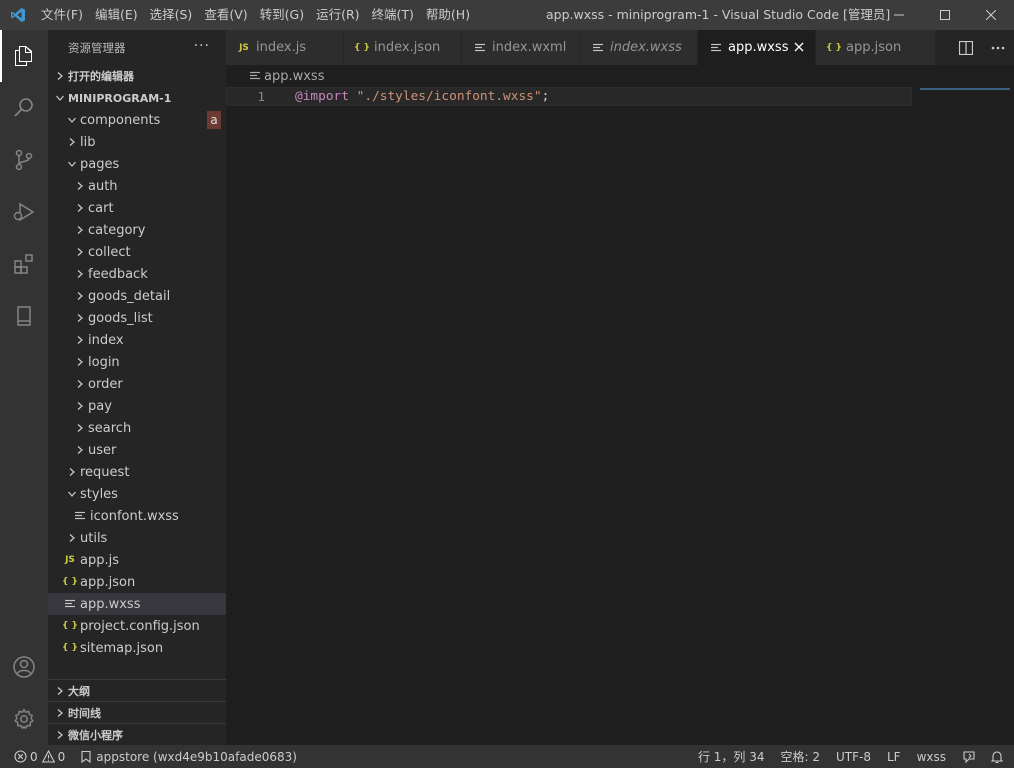 The height and width of the screenshot is (768, 1014). I want to click on wechat-devtools-button, so click(24, 316).